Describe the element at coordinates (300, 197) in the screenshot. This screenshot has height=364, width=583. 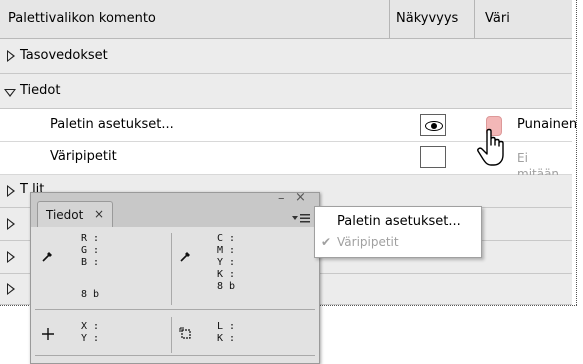
I see `panel-close-button: ×` at that location.